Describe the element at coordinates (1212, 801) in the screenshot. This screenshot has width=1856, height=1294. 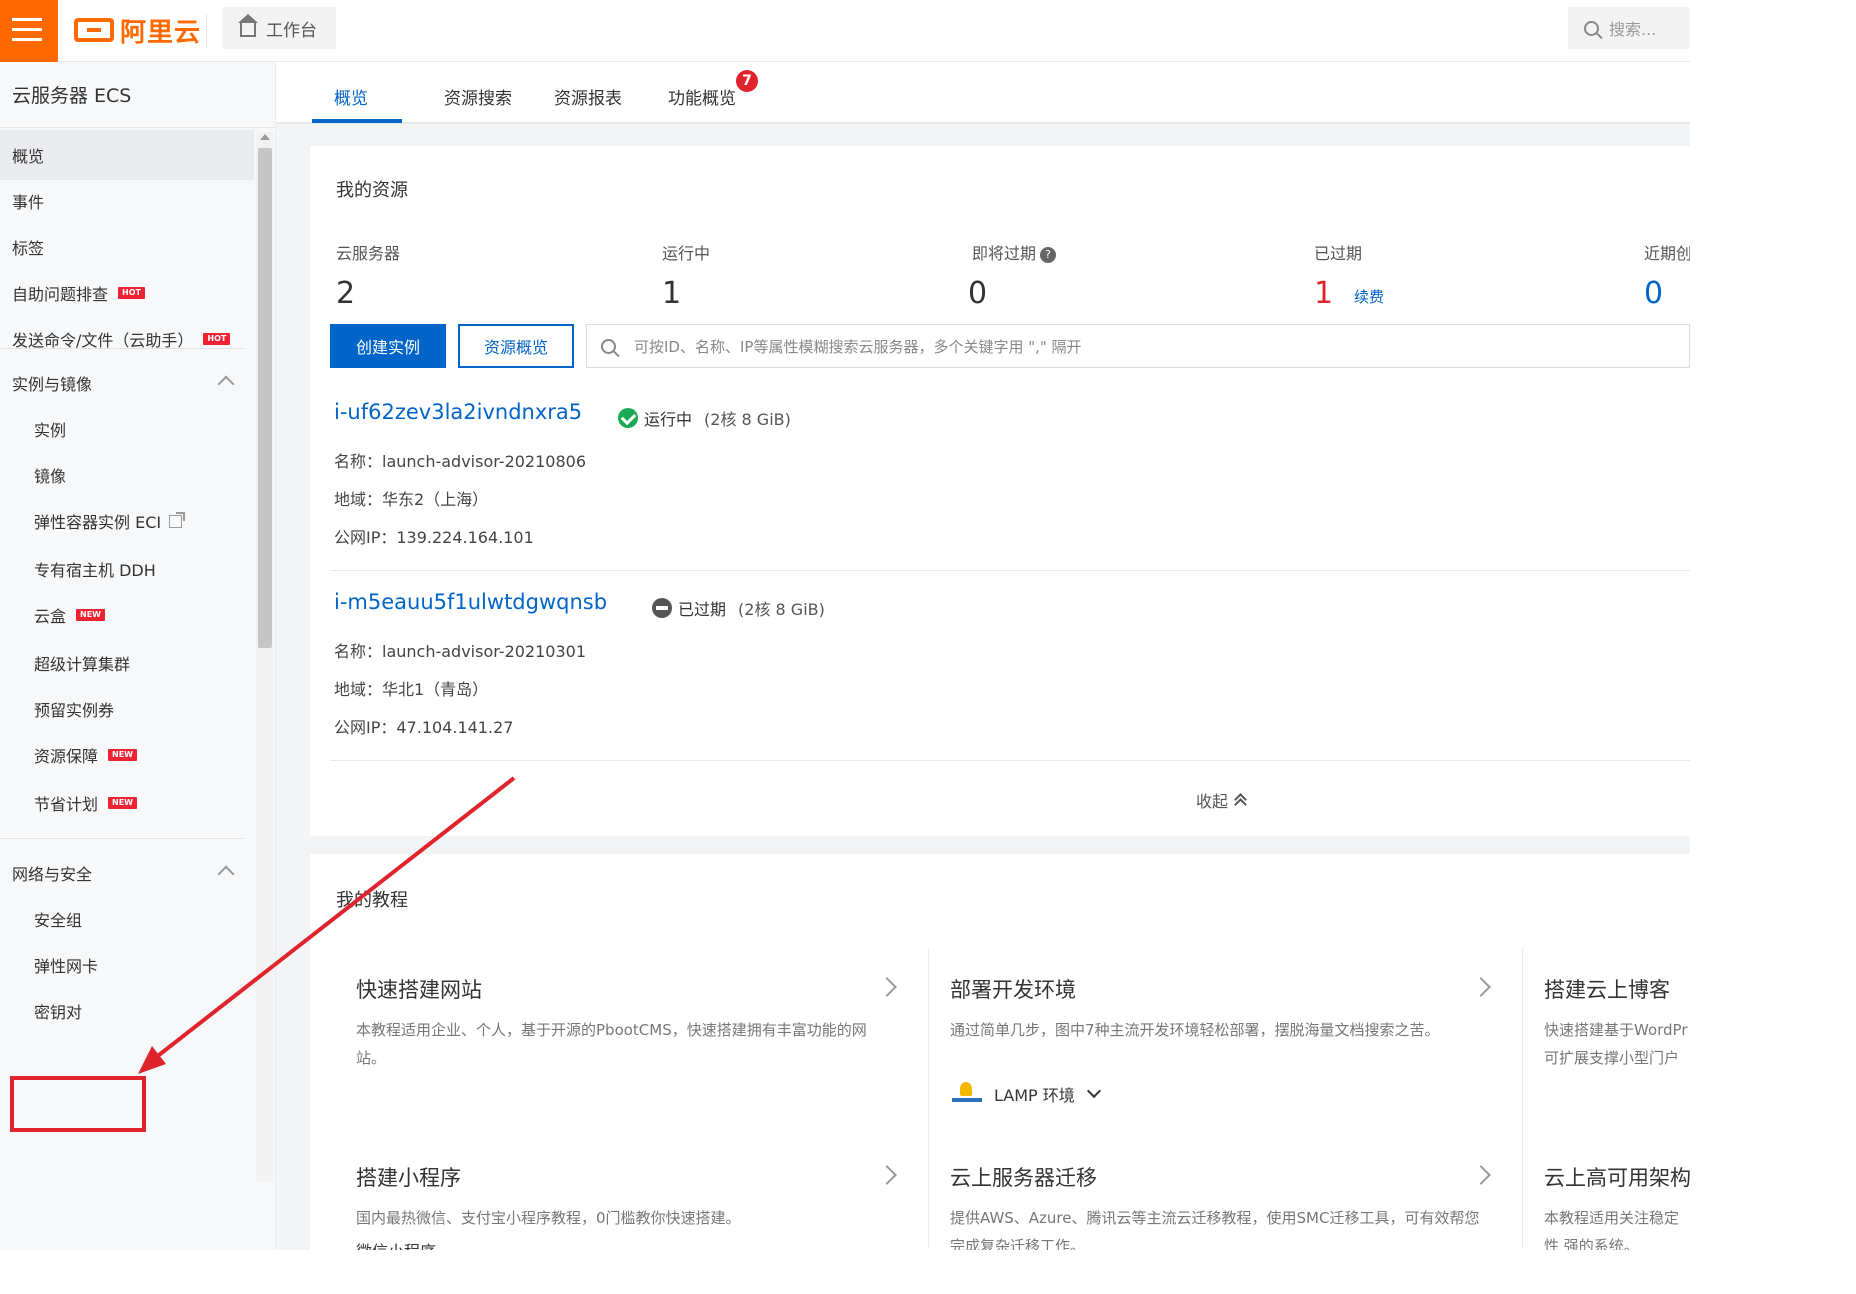
I see `collapse-label: 收起` at that location.